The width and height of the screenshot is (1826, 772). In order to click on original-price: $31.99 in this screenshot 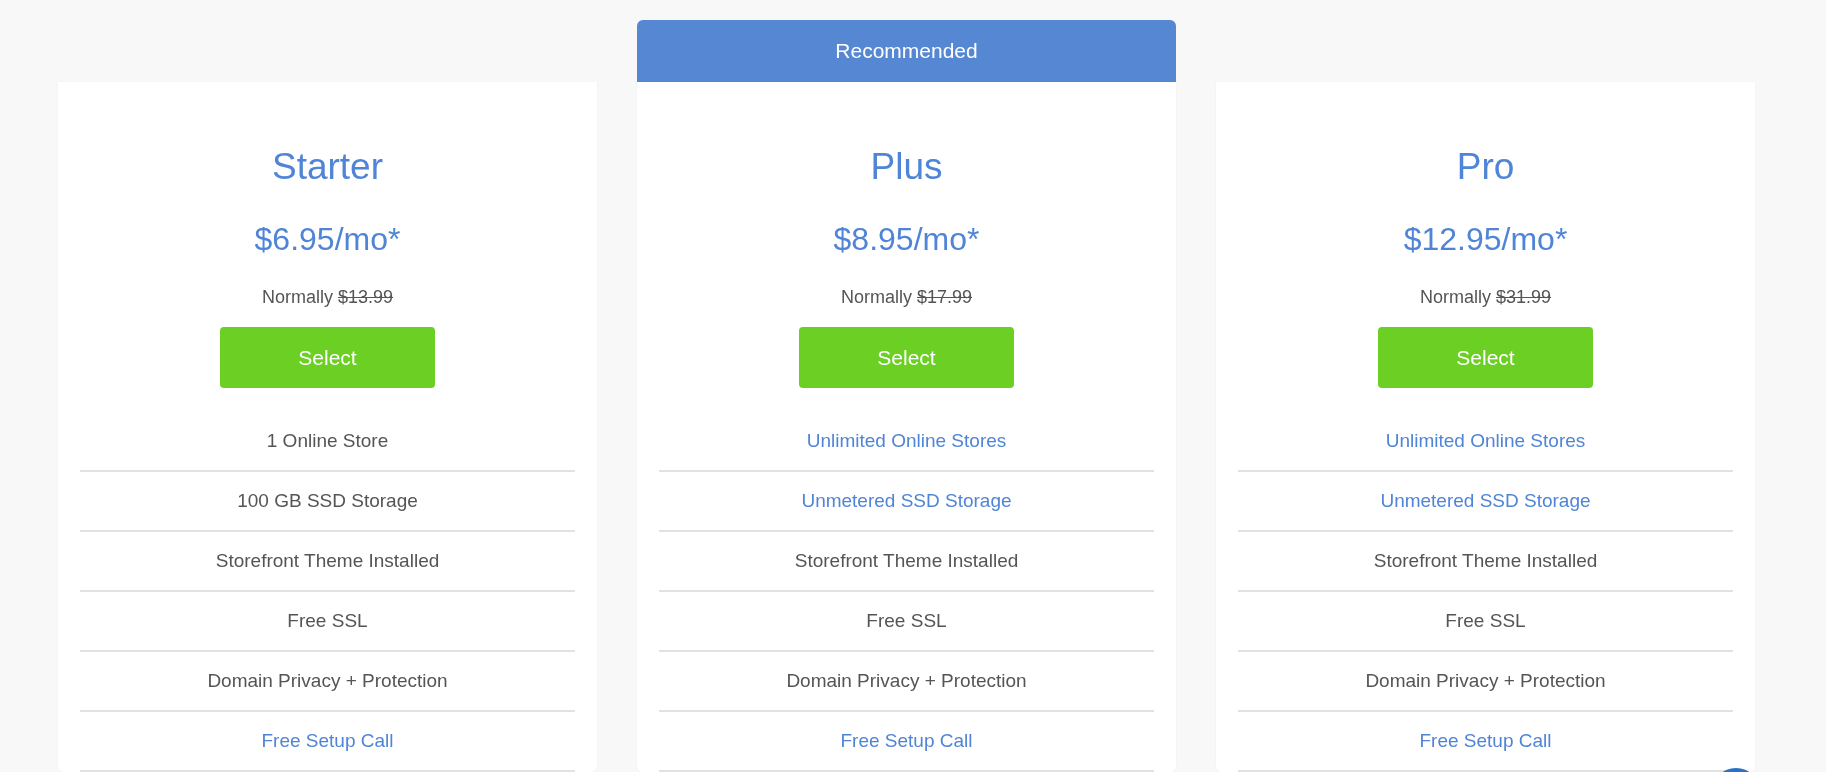, I will do `click(1524, 297)`.